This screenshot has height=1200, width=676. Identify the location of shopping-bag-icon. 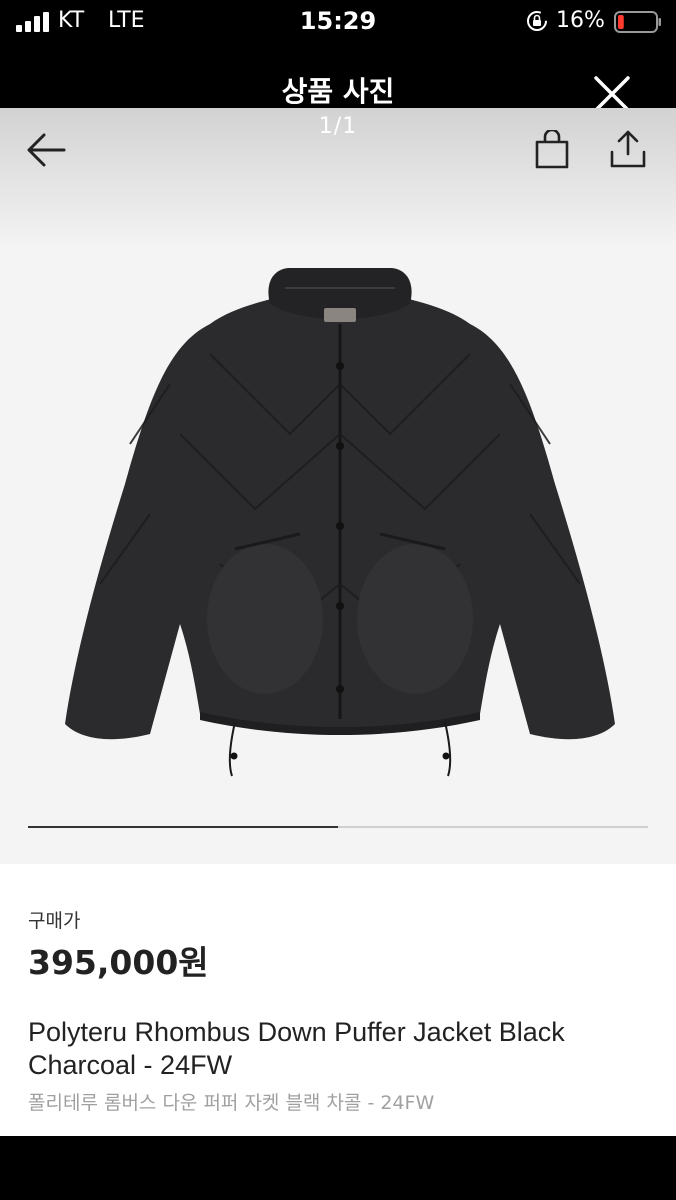
(552, 150).